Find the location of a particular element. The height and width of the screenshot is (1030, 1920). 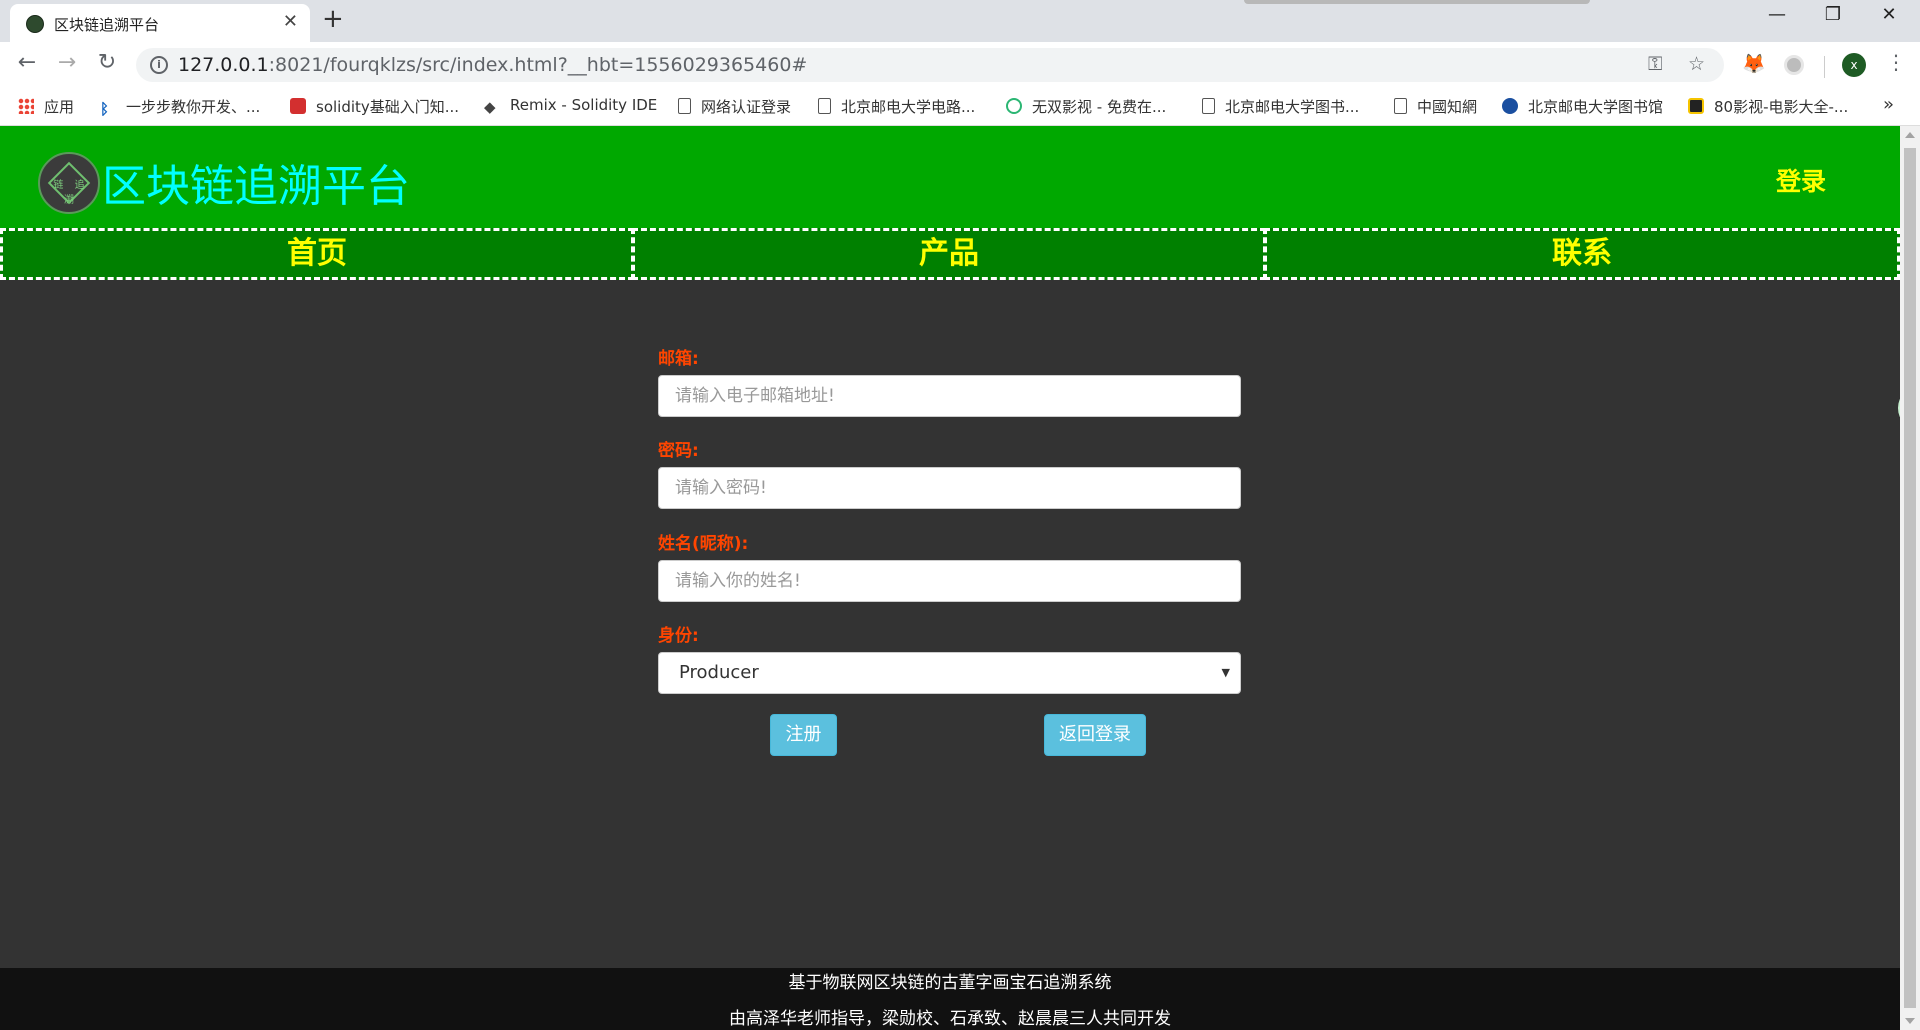

nav-item-contact: 联系 is located at coordinates (1582, 254).